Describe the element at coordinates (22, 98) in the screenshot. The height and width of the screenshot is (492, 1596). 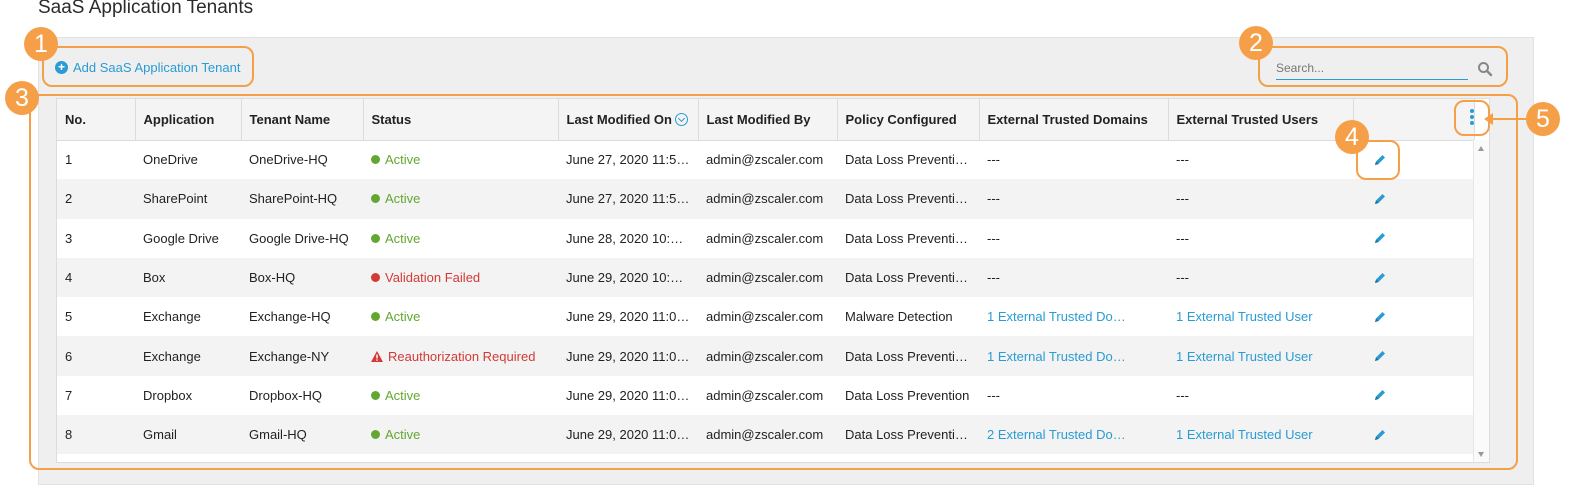
I see `callout-badge-3: 3` at that location.